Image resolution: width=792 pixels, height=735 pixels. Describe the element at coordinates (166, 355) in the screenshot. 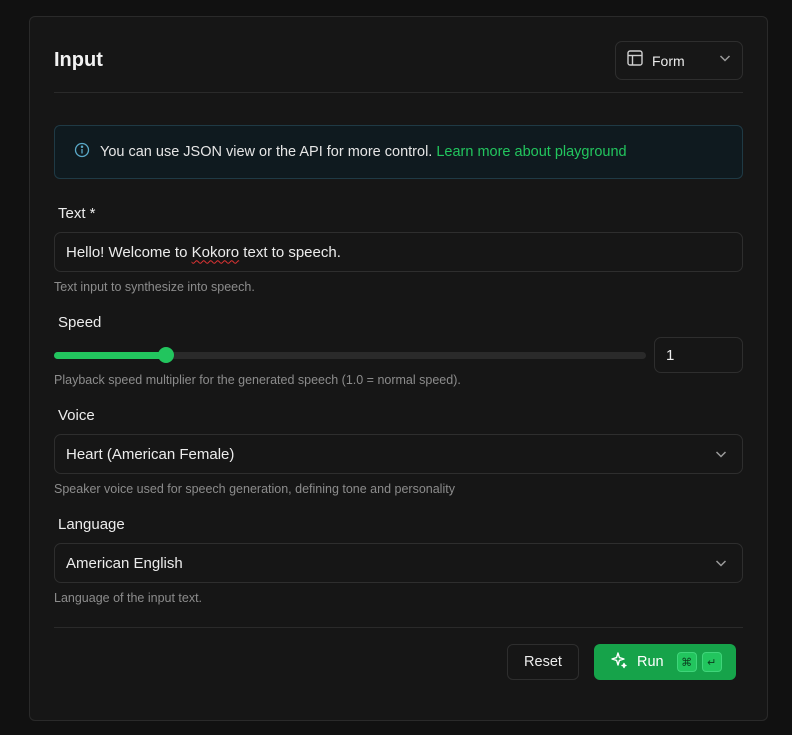

I see `speed-slider-thumb` at that location.